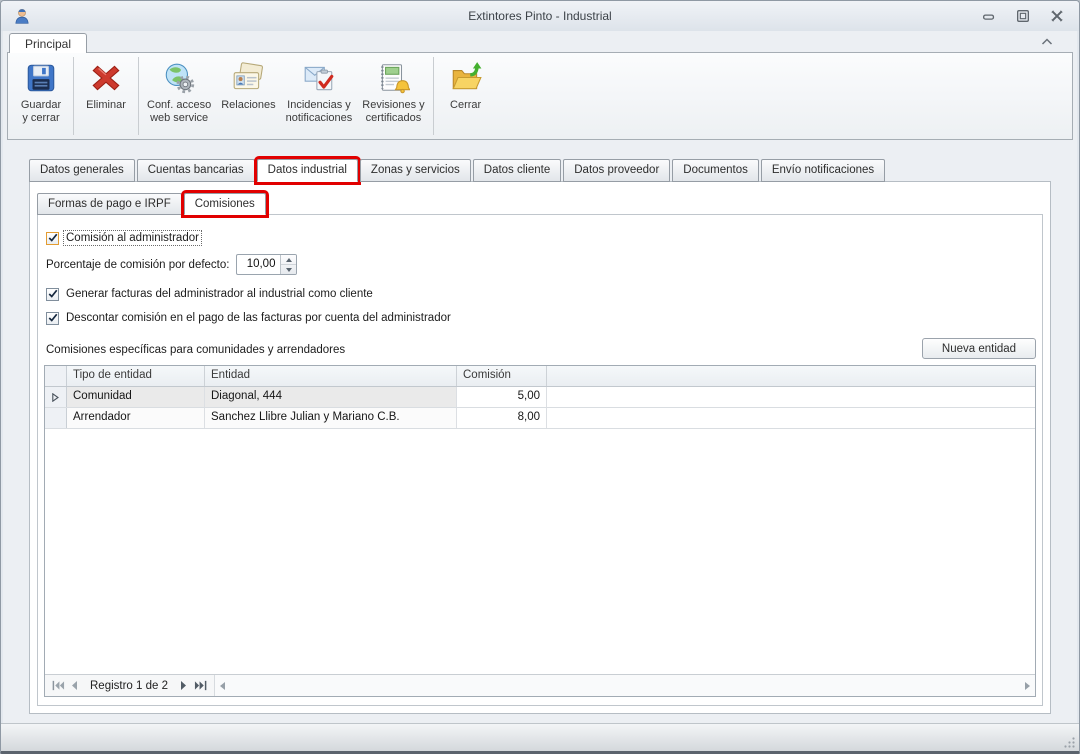 The image size is (1080, 754). What do you see at coordinates (180, 78) in the screenshot?
I see `web-service-config-icon` at bounding box center [180, 78].